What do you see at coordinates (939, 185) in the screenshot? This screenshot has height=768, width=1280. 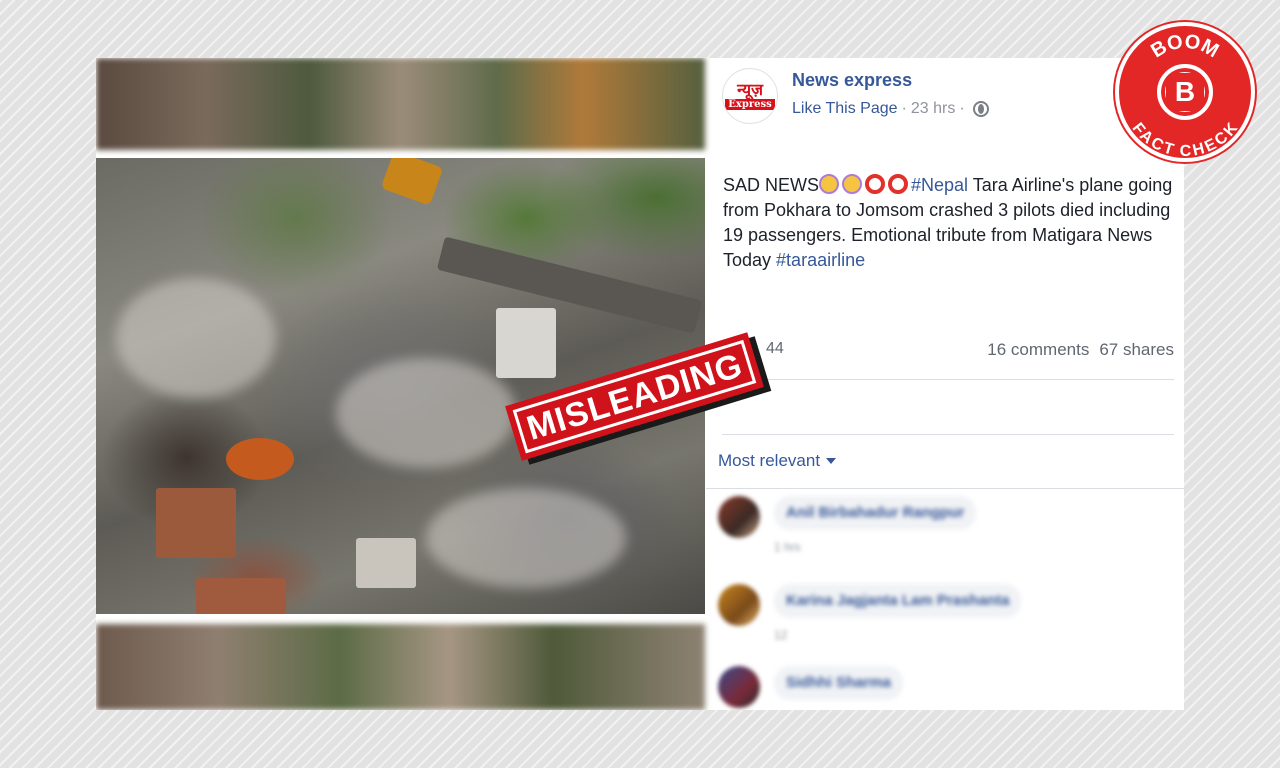 I see `hashtag-nepal: #Nepal` at bounding box center [939, 185].